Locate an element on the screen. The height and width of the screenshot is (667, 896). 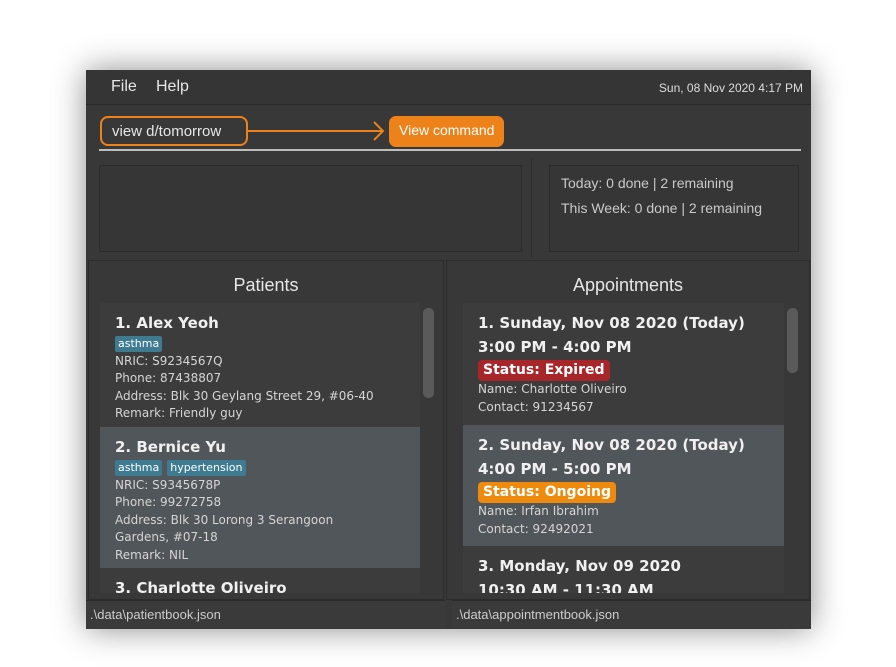
appointment-patient: Name: Irfan Ibrahim is located at coordinates (538, 511).